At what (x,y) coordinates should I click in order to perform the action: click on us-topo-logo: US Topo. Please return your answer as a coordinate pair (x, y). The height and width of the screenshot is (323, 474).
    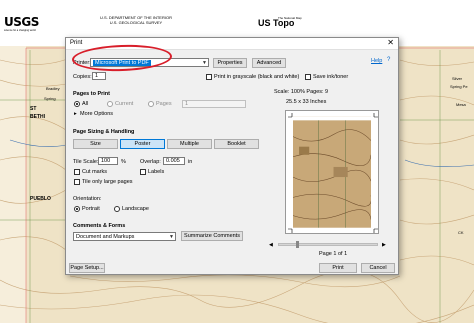
    Looking at the image, I should click on (276, 23).